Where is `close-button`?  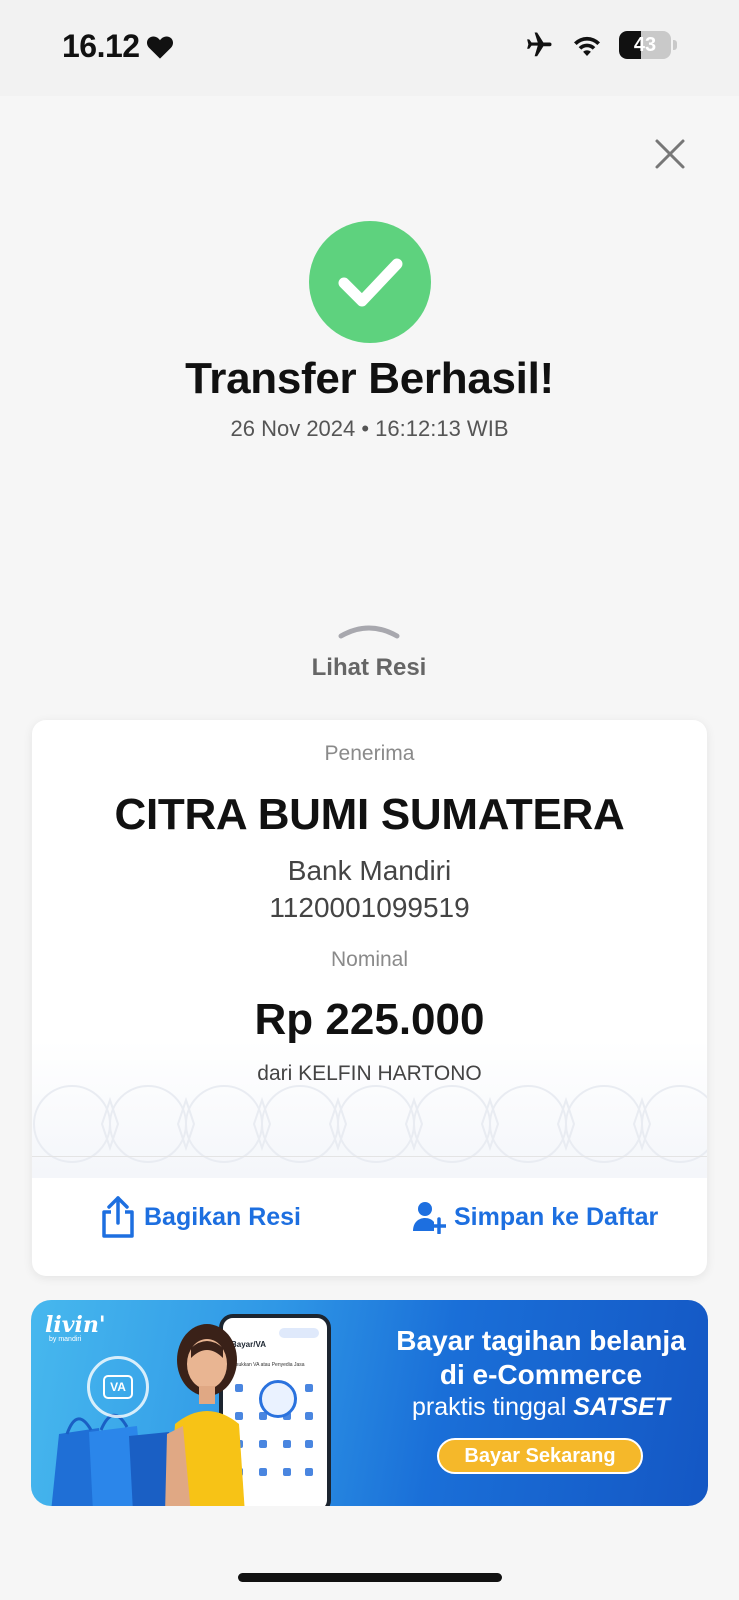 close-button is located at coordinates (670, 154).